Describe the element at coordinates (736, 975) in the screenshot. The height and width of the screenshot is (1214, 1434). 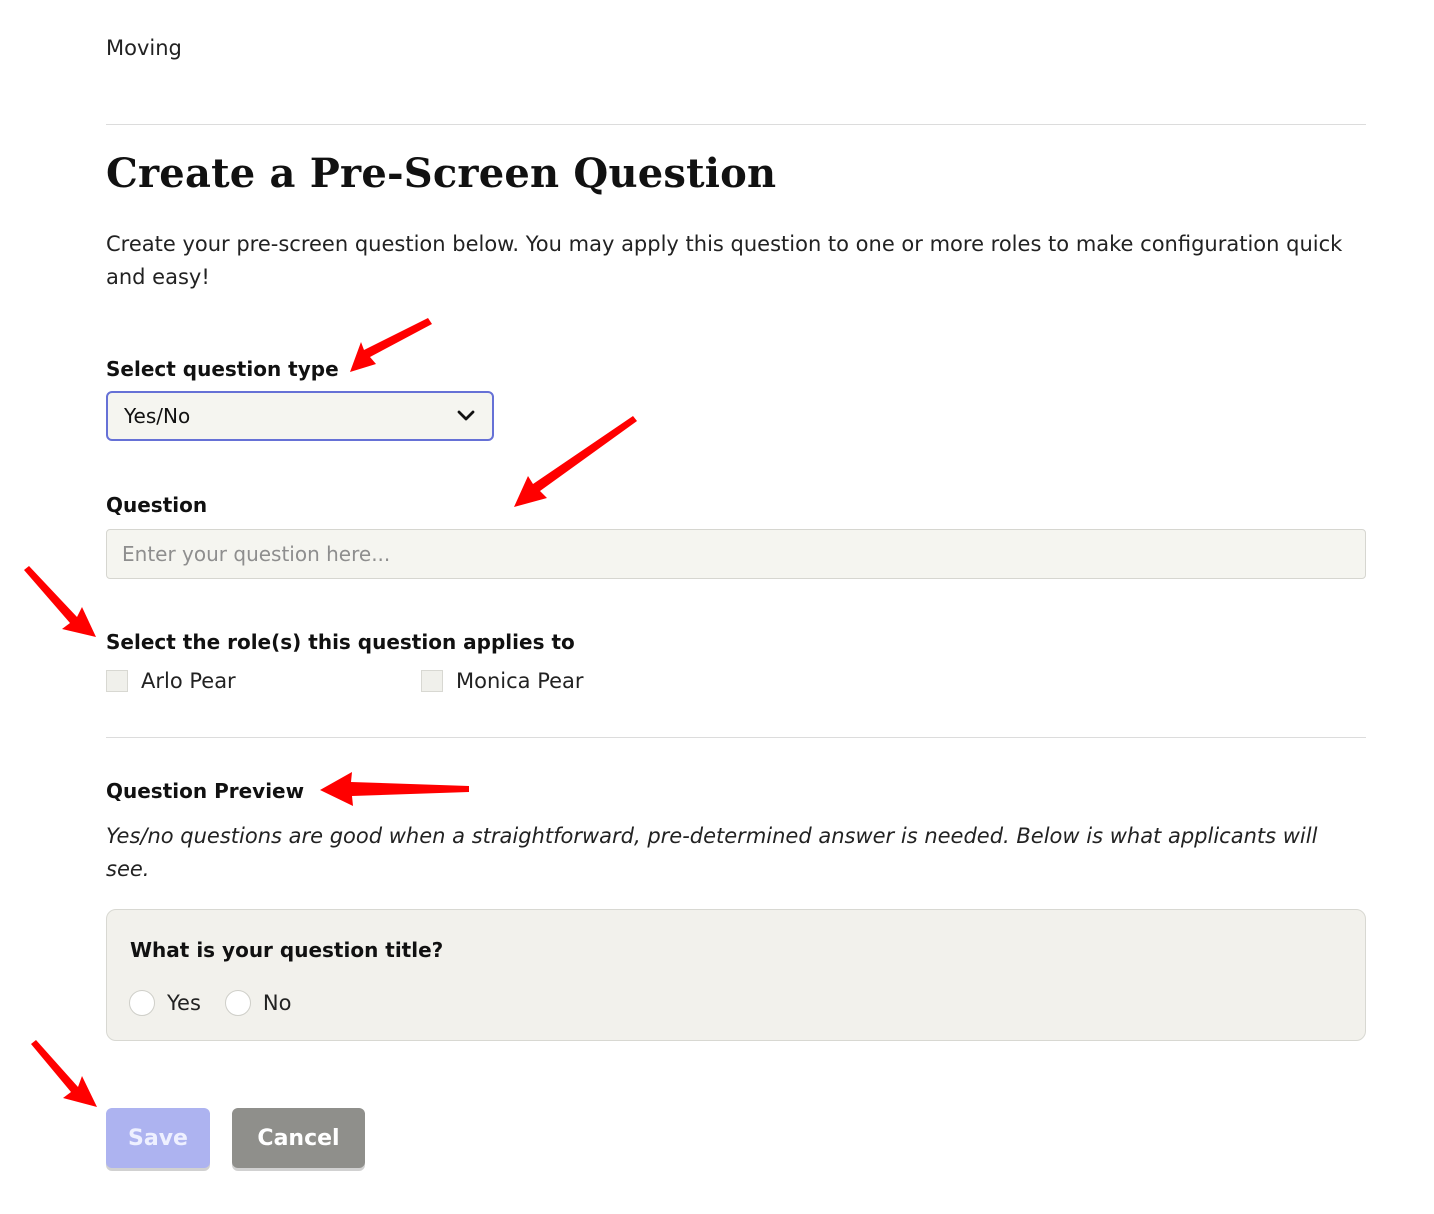
I see `question-preview-card: What is your question title? Yes No` at that location.